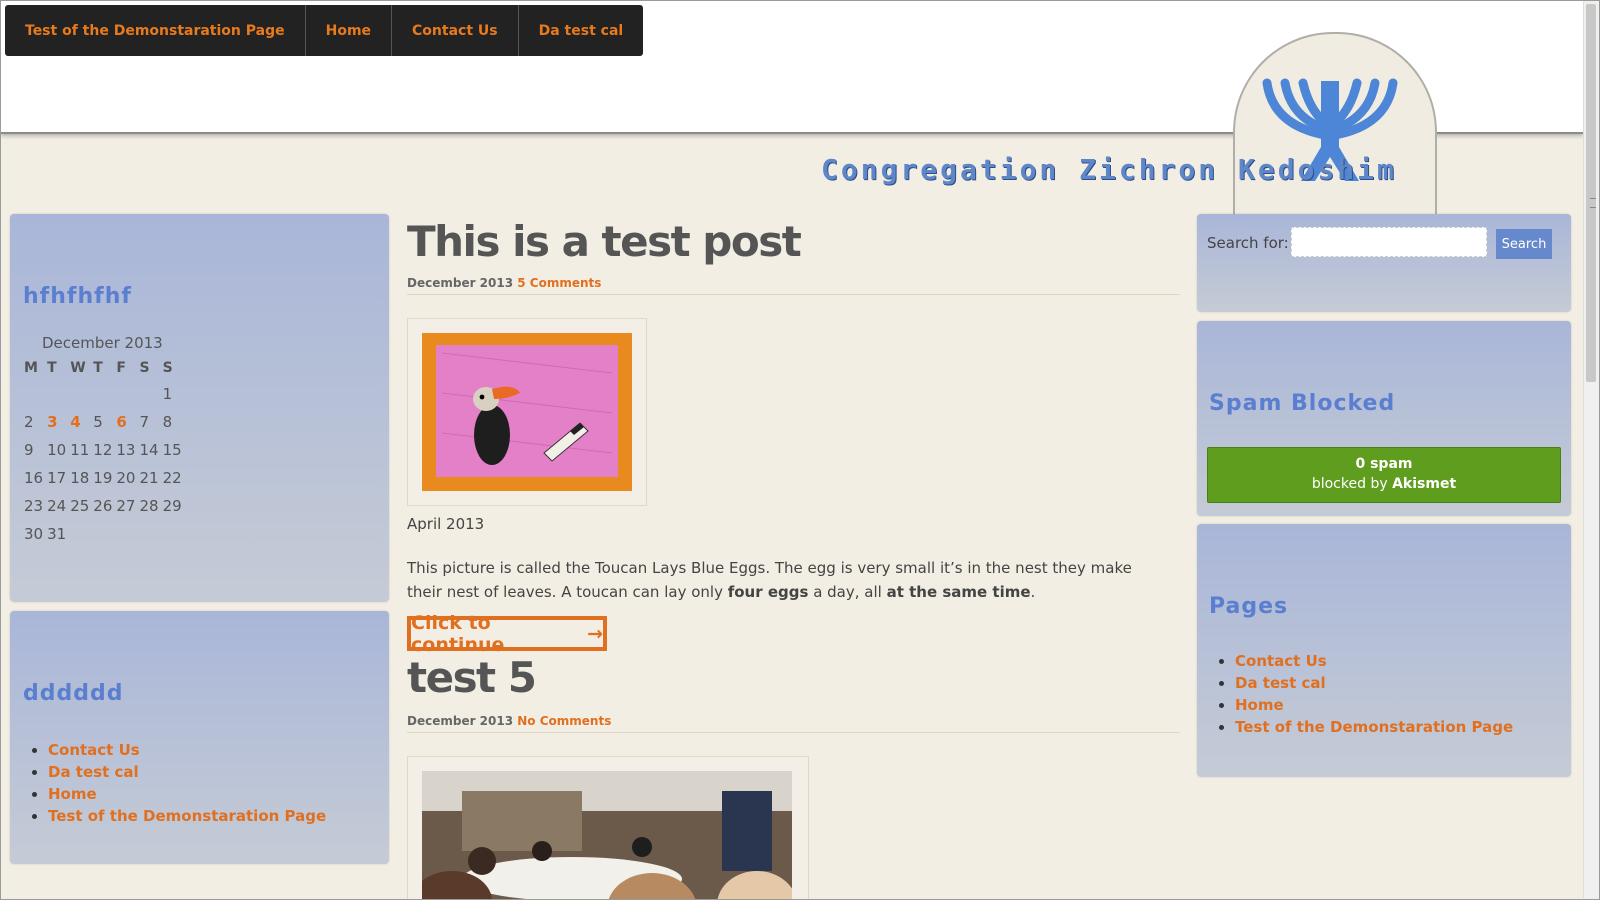  Describe the element at coordinates (102, 343) in the screenshot. I see `calendar-caption: December 2013` at that location.